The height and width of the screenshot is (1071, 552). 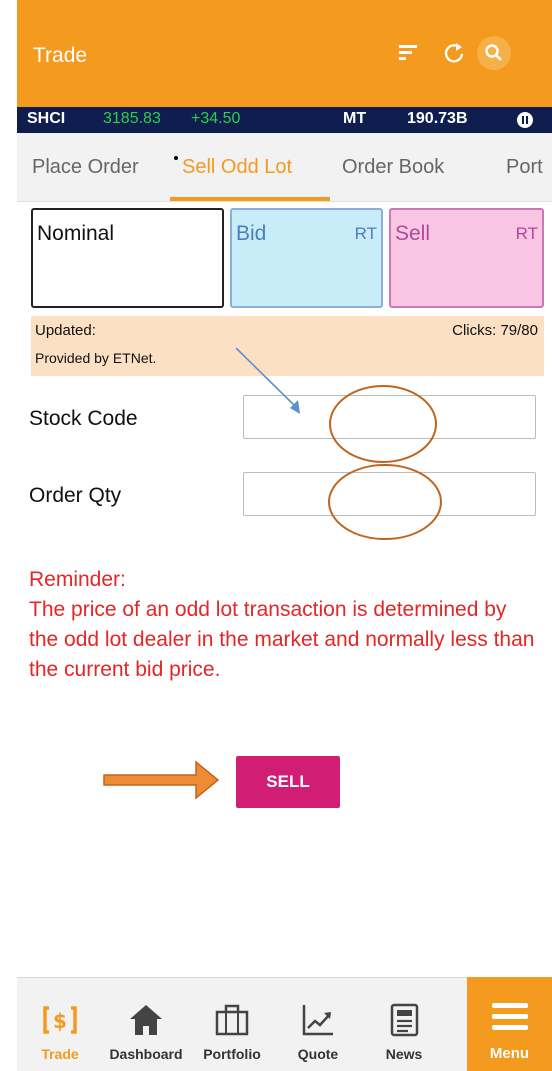 What do you see at coordinates (216, 118) in the screenshot?
I see `ticker-change: +34.50` at bounding box center [216, 118].